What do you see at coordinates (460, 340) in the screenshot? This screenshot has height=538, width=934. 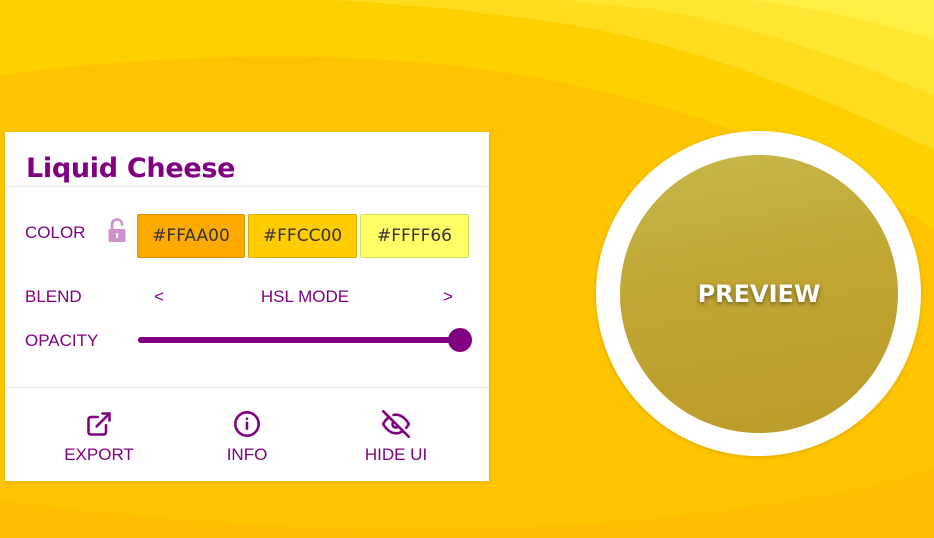 I see `opacity-slider-thumb` at bounding box center [460, 340].